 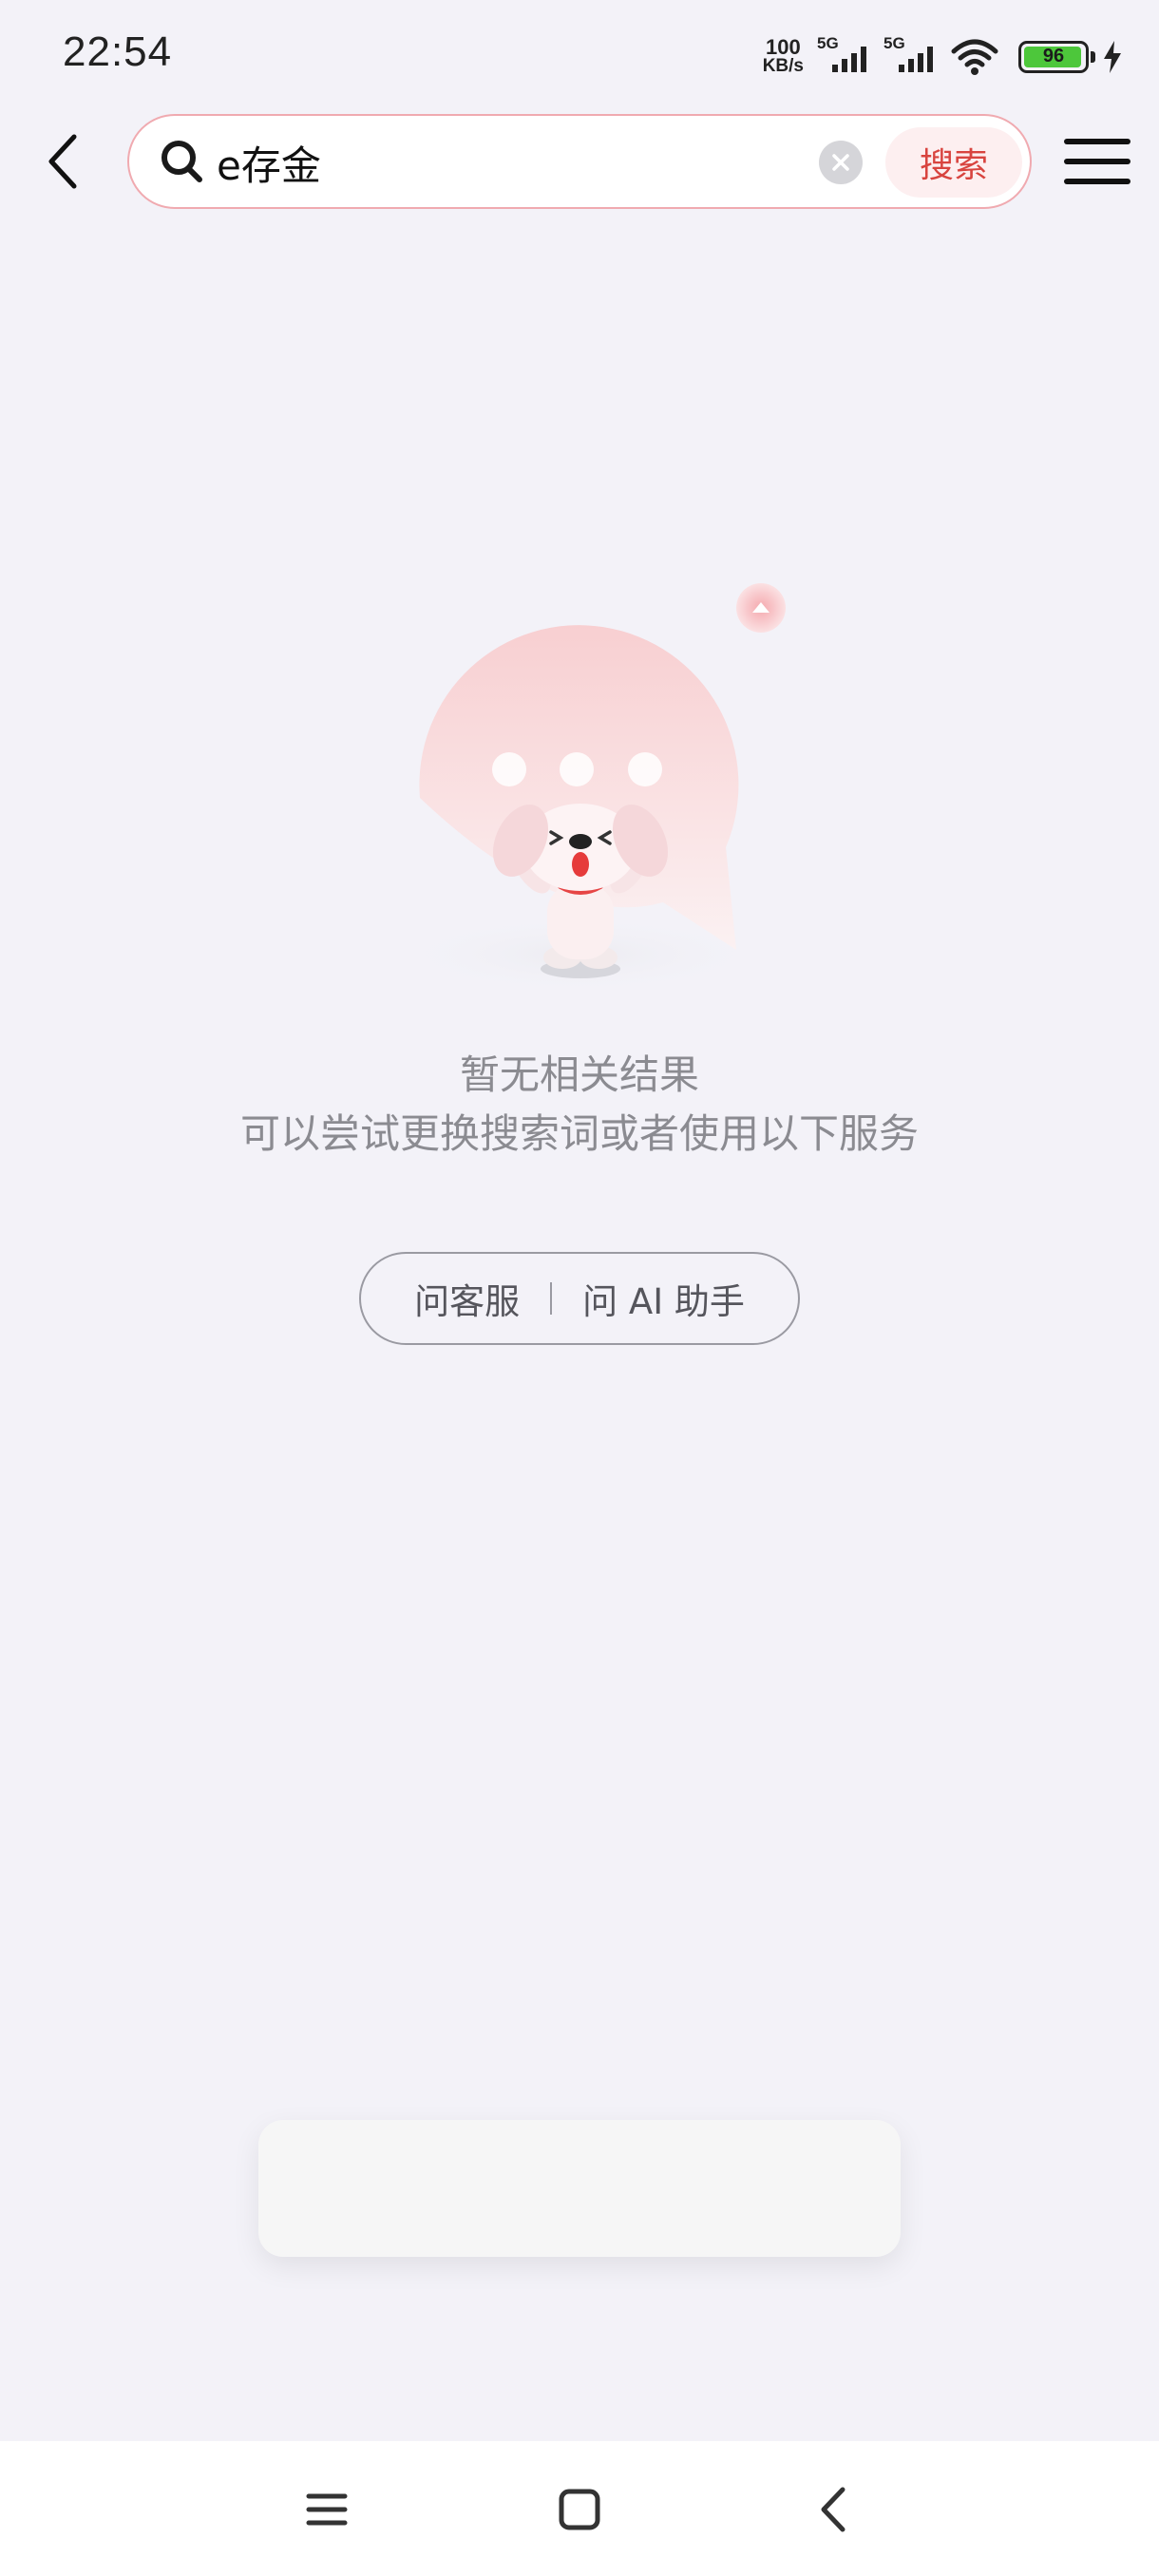 What do you see at coordinates (551, 1298) in the screenshot?
I see `divider` at bounding box center [551, 1298].